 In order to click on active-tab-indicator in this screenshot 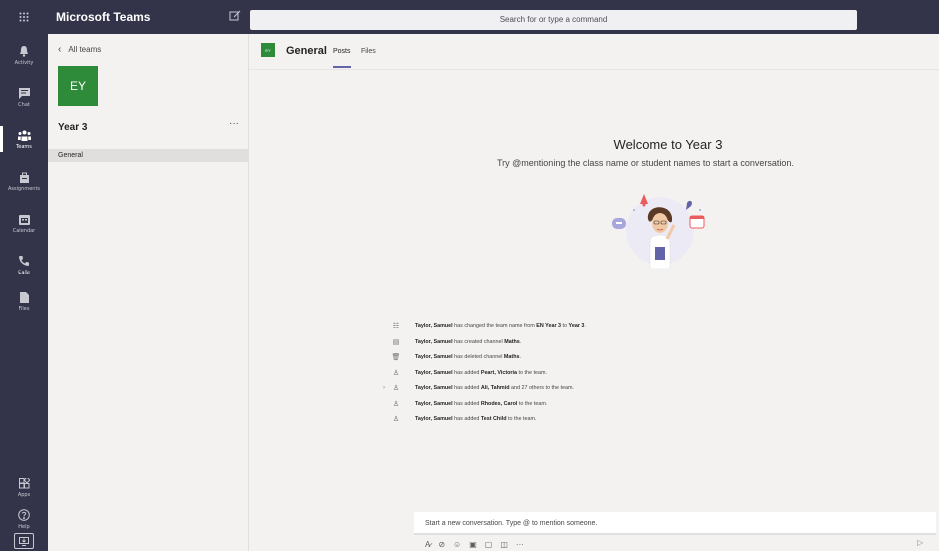, I will do `click(342, 67)`.